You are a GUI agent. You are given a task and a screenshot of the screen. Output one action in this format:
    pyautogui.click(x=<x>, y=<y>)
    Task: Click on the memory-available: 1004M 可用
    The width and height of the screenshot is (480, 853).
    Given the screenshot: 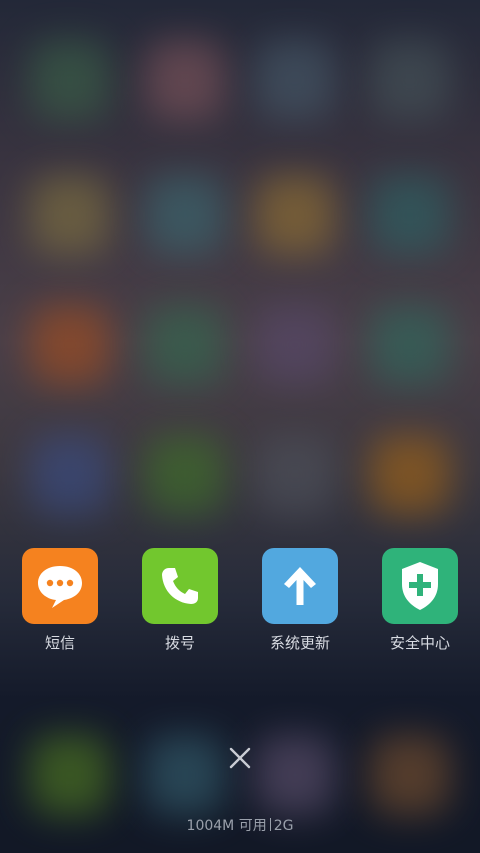 What is the action you would take?
    pyautogui.click(x=226, y=826)
    